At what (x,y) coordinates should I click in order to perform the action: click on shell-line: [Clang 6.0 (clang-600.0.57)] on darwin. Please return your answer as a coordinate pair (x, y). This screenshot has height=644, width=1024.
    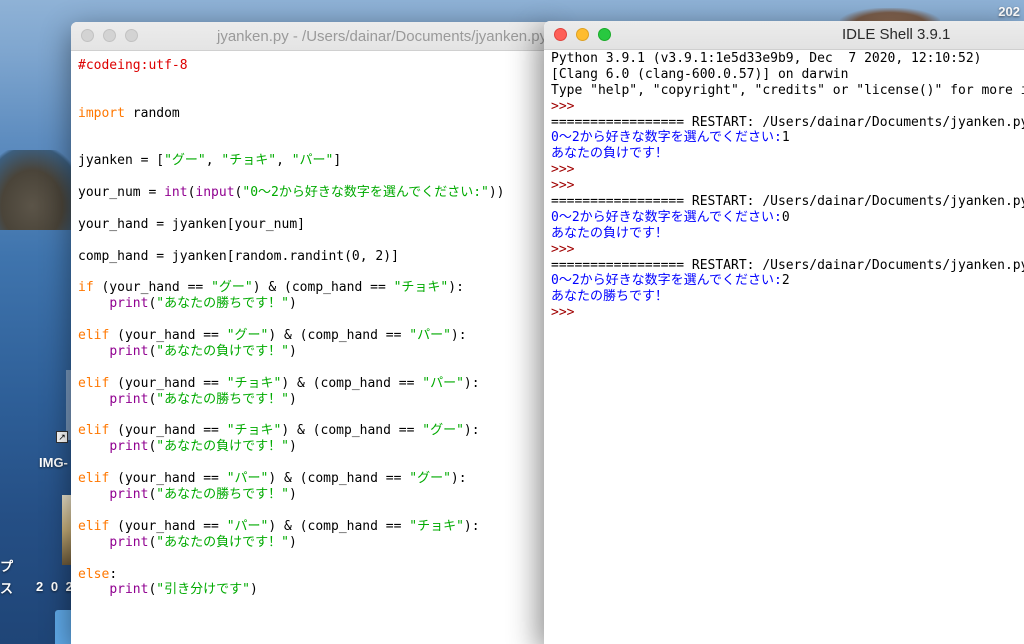
    Looking at the image, I should click on (787, 75).